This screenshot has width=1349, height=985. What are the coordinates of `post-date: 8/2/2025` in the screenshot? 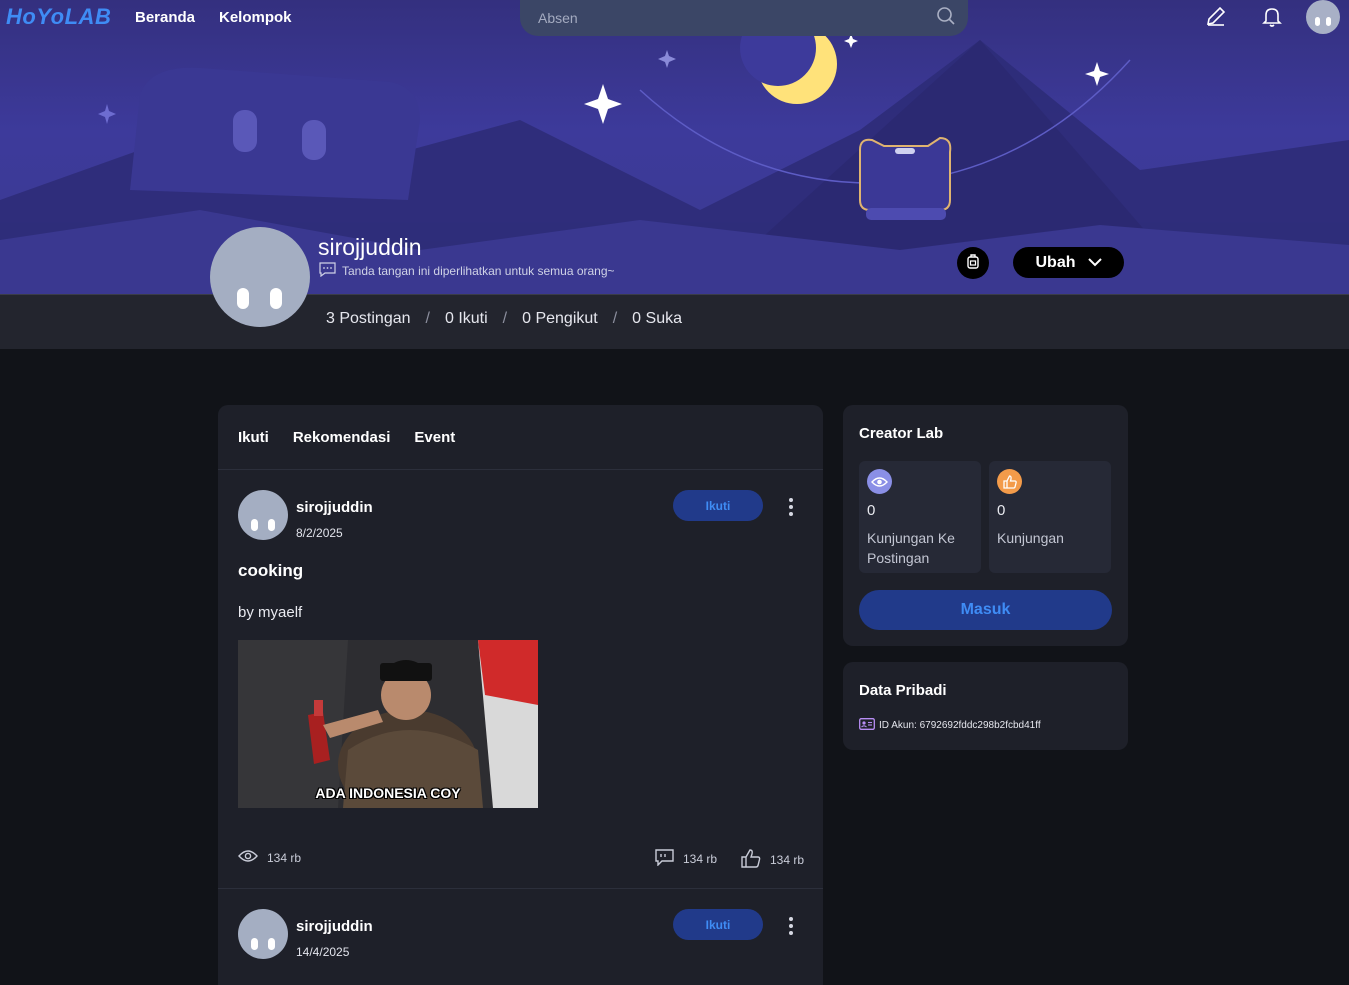 It's located at (319, 533).